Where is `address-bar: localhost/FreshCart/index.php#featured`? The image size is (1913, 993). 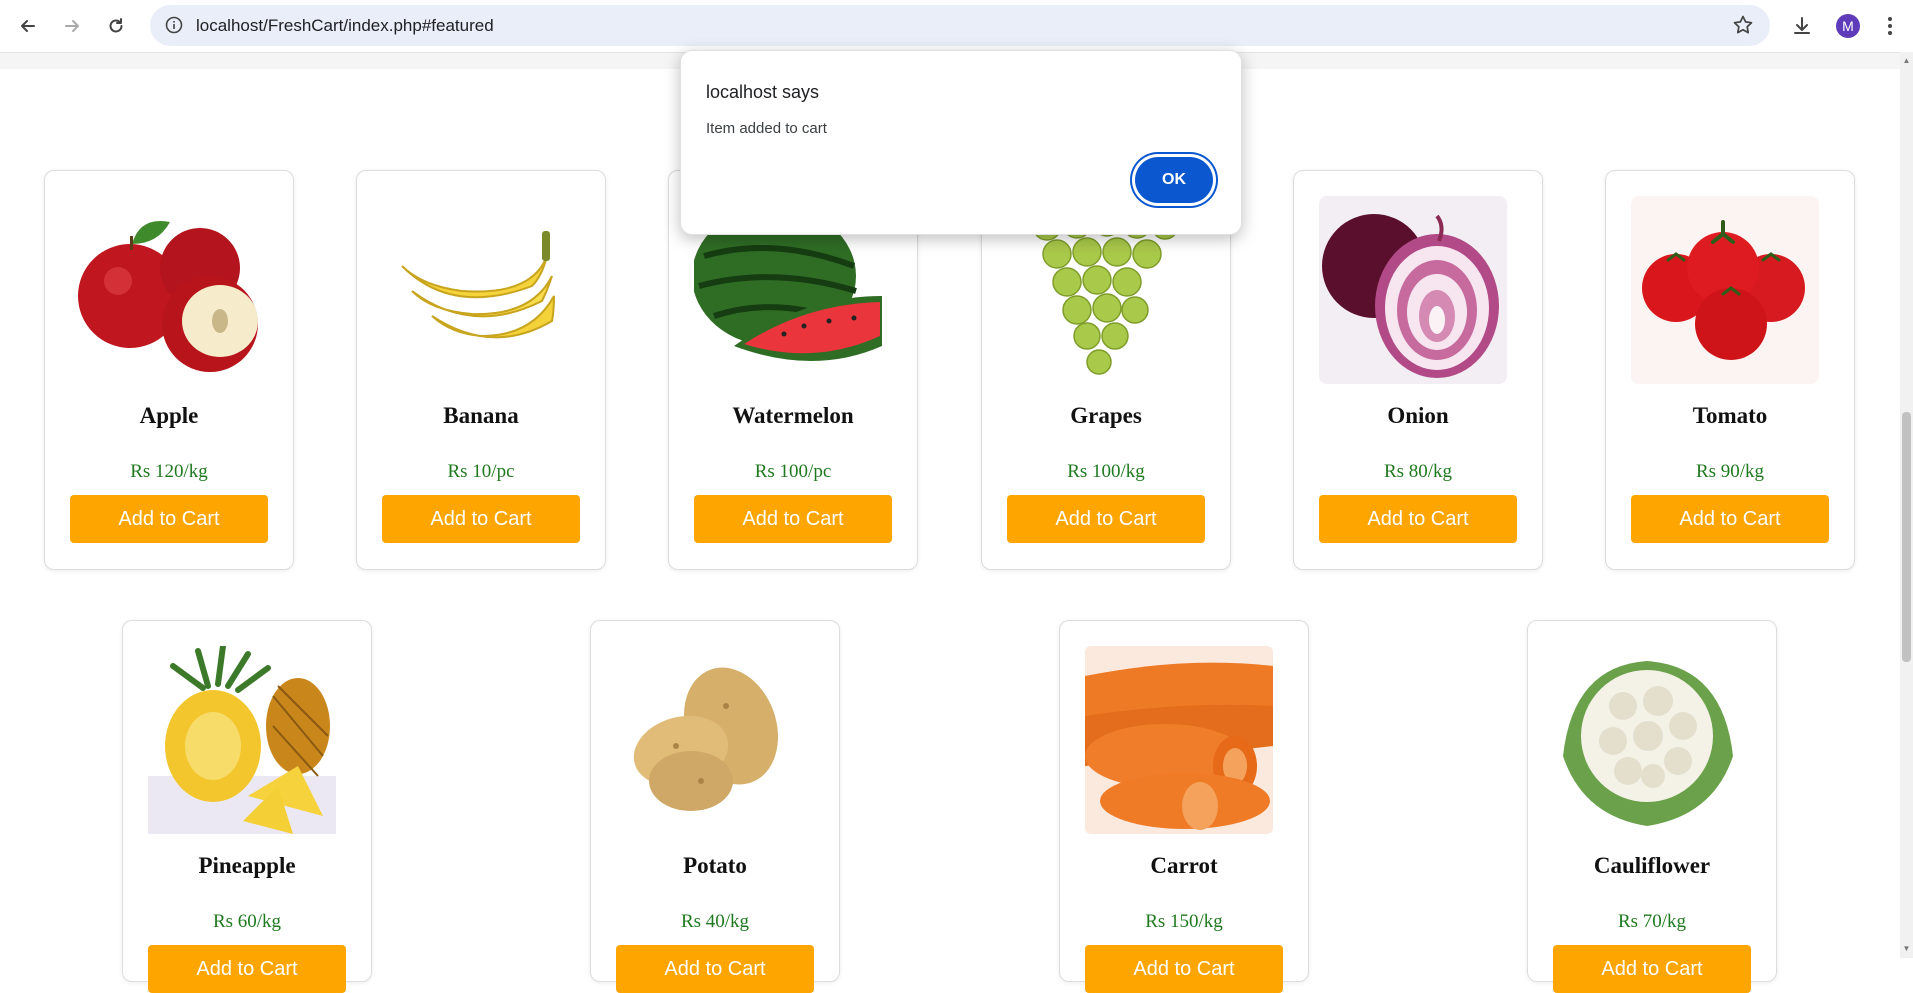
address-bar: localhost/FreshCart/index.php#featured is located at coordinates (960, 25).